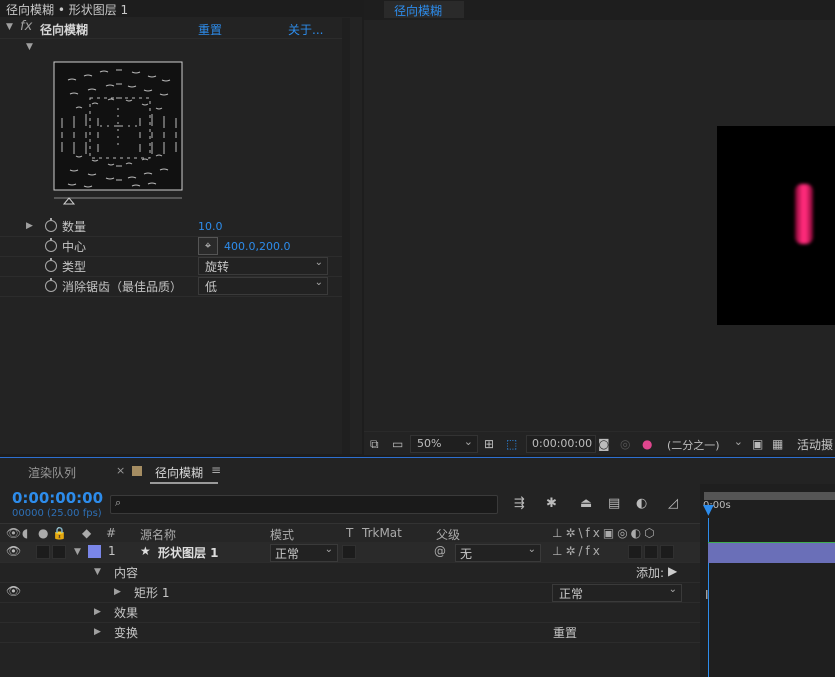  Describe the element at coordinates (551, 503) in the screenshot. I see `draft-3d-icon: ✱` at that location.